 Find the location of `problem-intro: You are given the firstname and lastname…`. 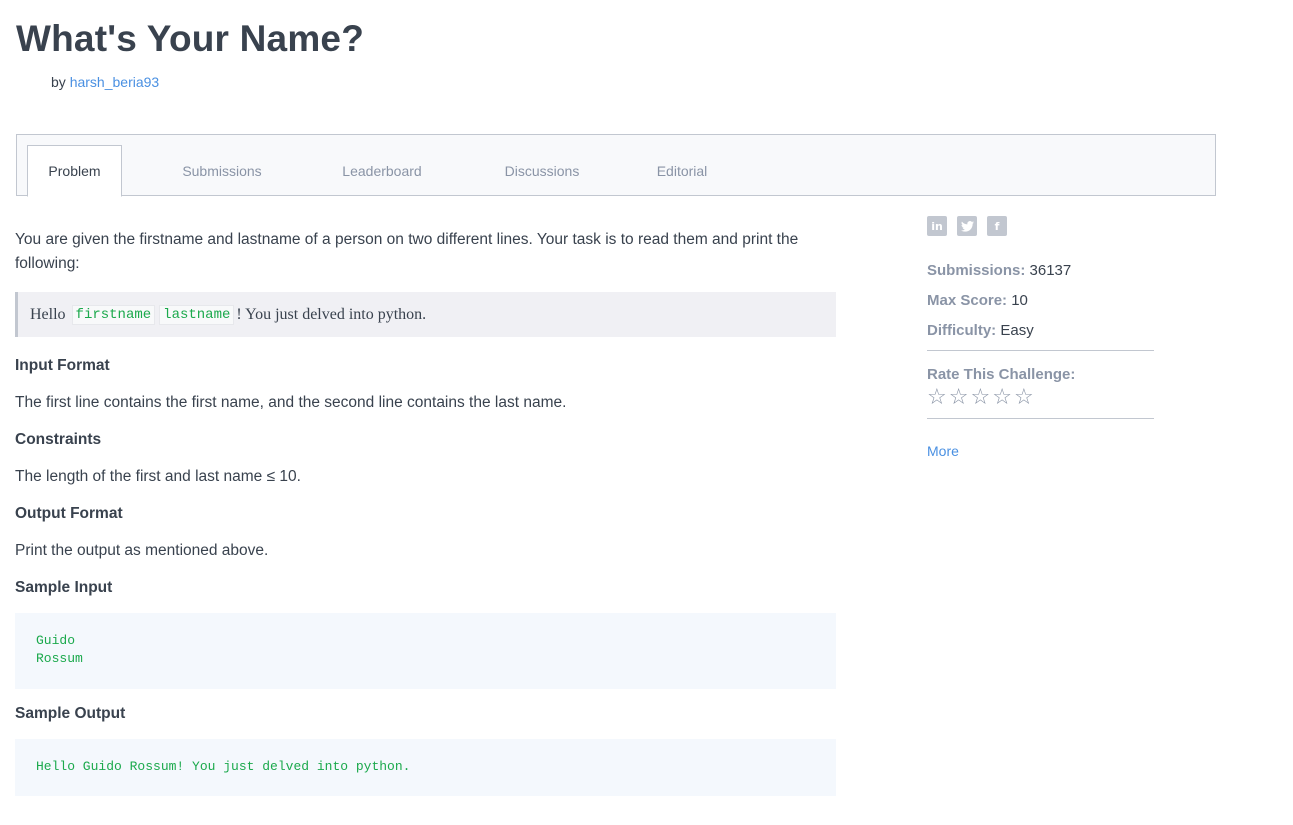

problem-intro: You are given the firstname and lastname… is located at coordinates (407, 251).